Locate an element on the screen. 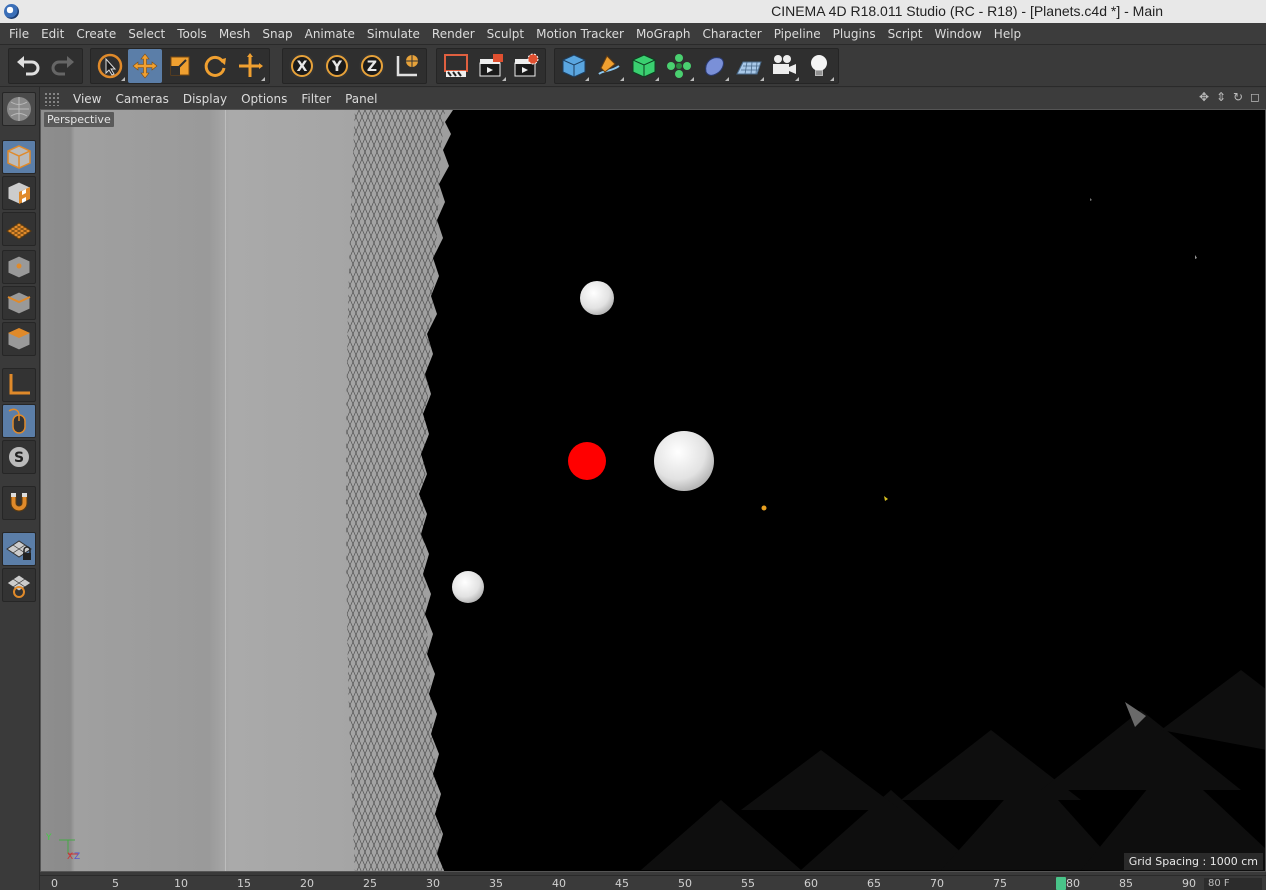 This screenshot has width=1266, height=890. viewport-grip-handle is located at coordinates (52, 98).